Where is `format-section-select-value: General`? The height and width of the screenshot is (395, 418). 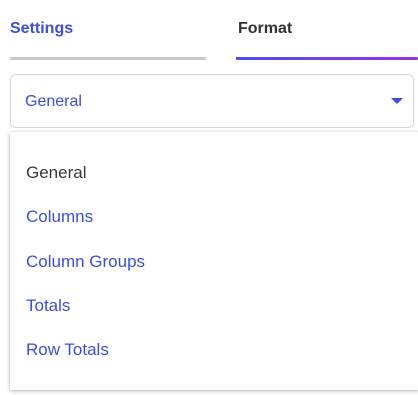 format-section-select-value: General is located at coordinates (53, 101).